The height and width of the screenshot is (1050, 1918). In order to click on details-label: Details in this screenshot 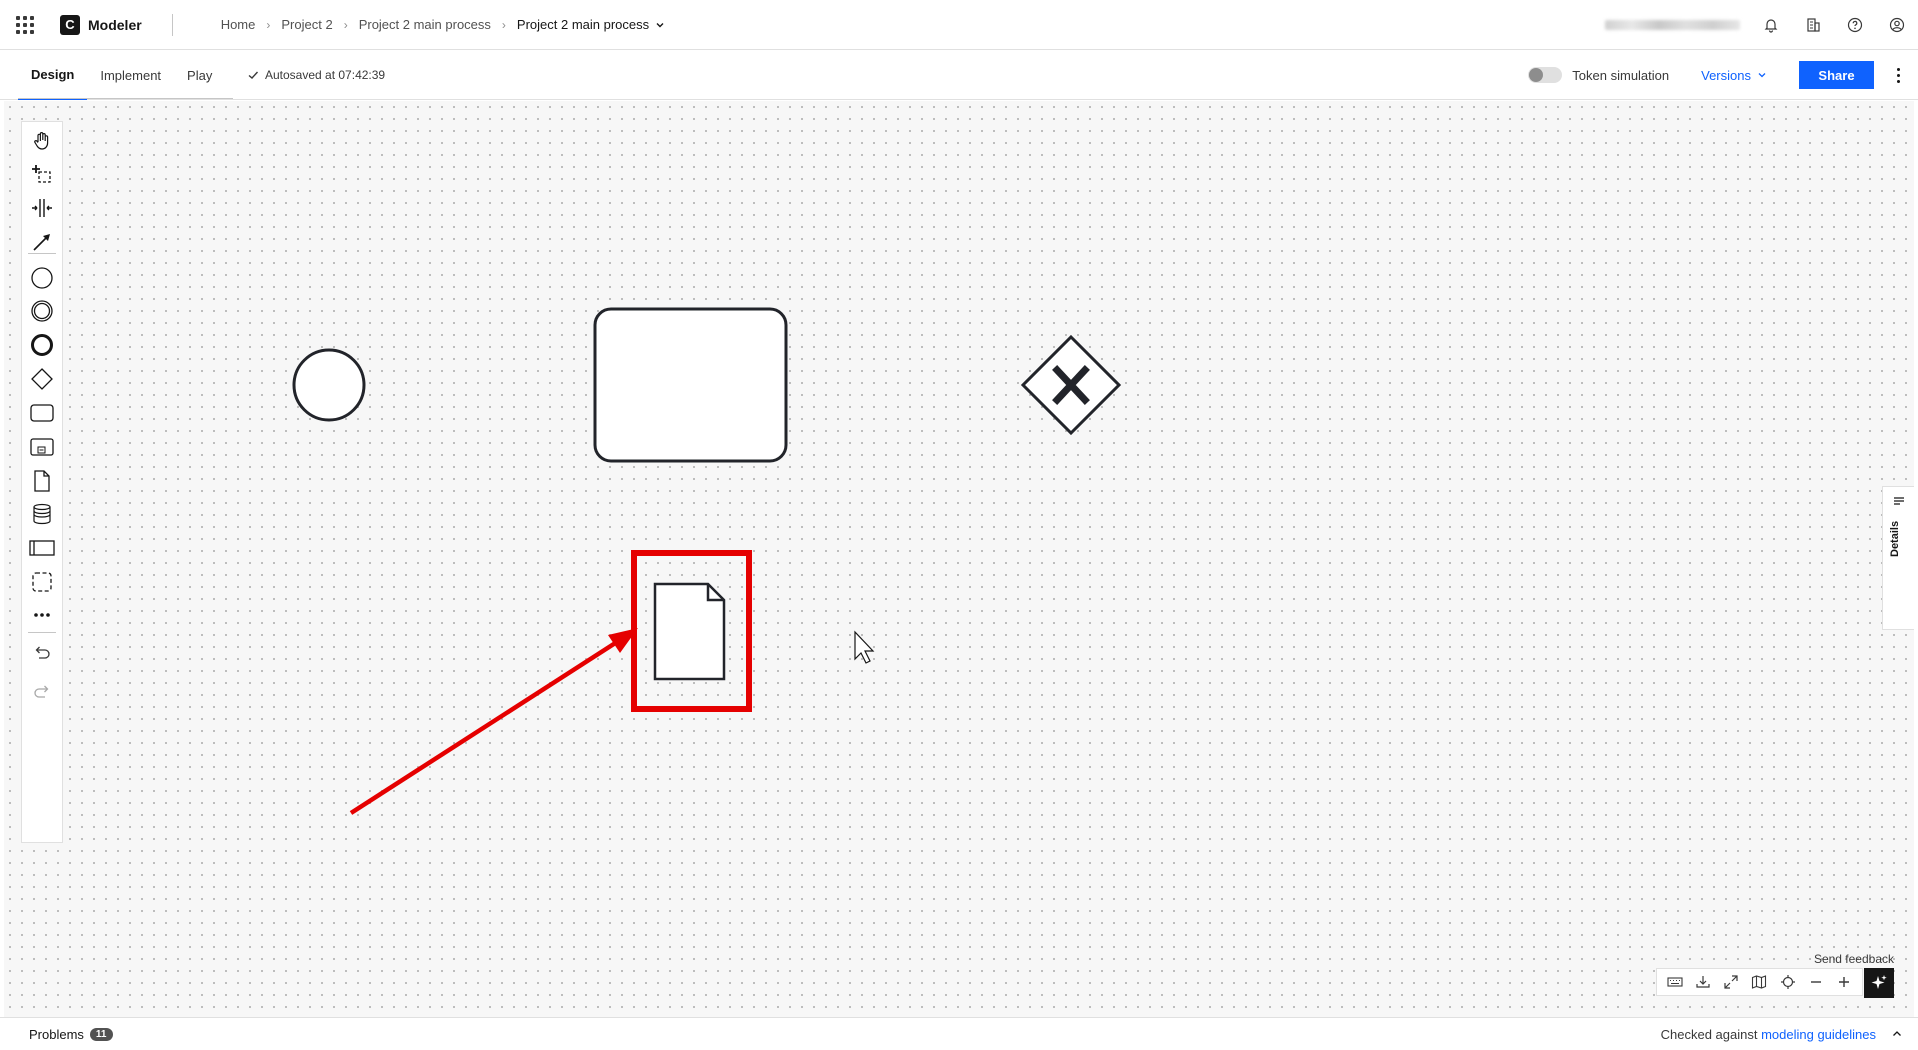, I will do `click(1895, 538)`.